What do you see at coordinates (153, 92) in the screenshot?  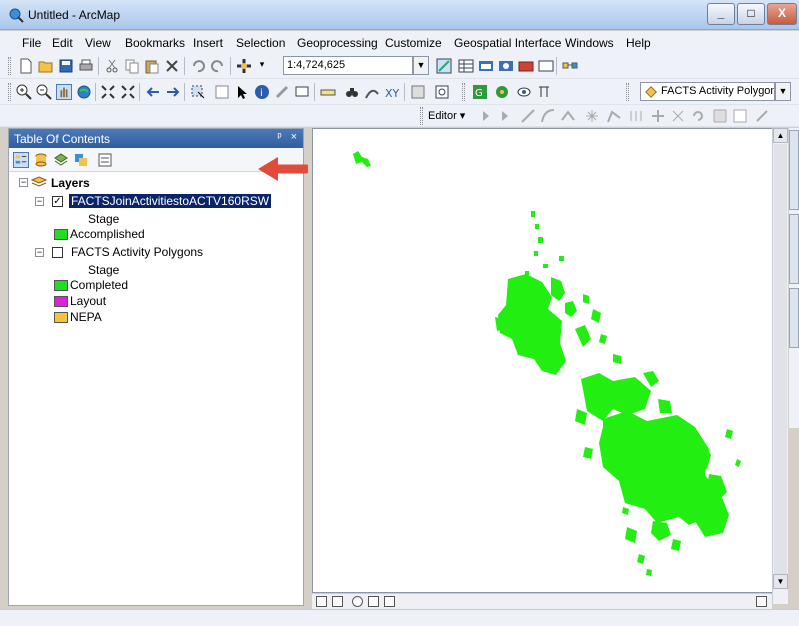 I see `back-extent-icon` at bounding box center [153, 92].